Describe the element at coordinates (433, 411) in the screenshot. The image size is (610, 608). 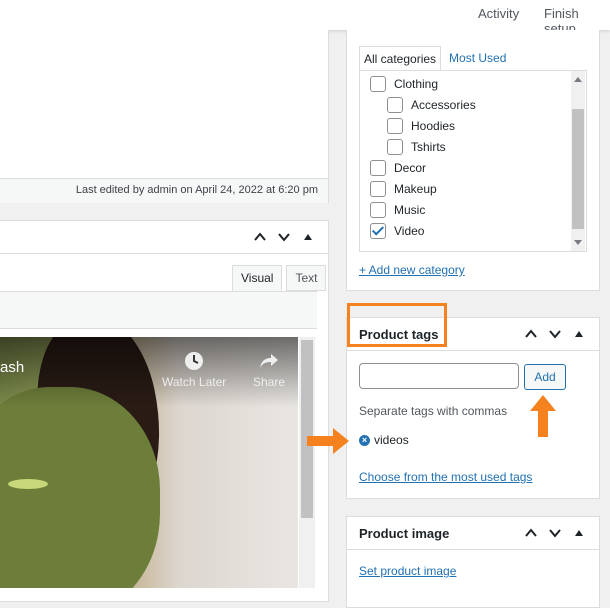
I see `tags-hint: Separate tags with commas` at that location.